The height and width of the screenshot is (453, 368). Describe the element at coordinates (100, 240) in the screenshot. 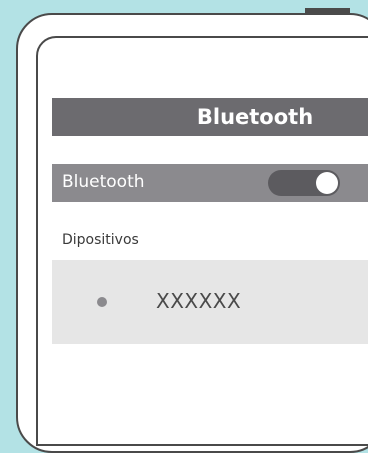

I see `devices-section-label: Dipositivos` at that location.